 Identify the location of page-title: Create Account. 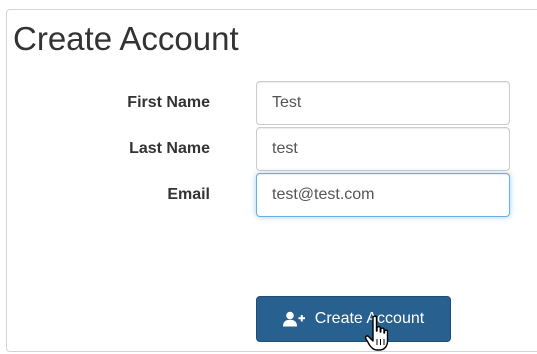
(126, 38).